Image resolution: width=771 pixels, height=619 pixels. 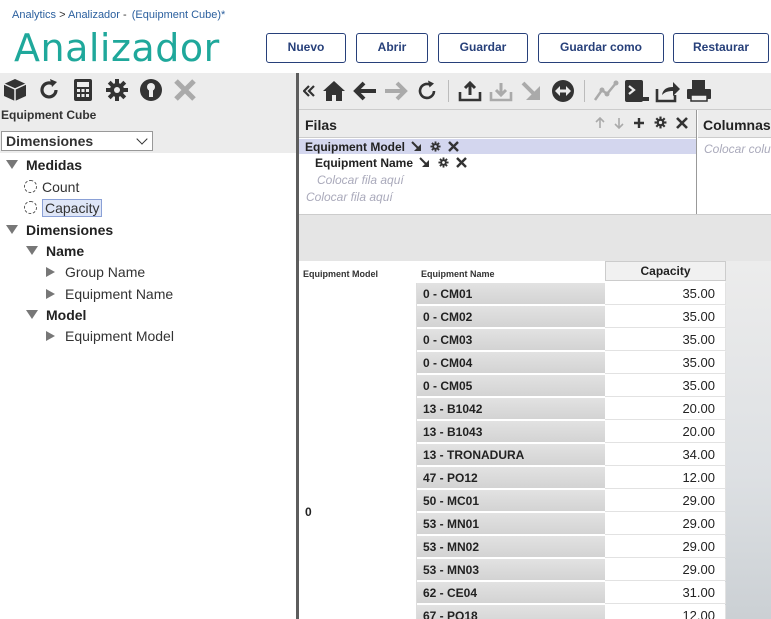 What do you see at coordinates (51, 187) in the screenshot?
I see `tree-measure-count: Count` at bounding box center [51, 187].